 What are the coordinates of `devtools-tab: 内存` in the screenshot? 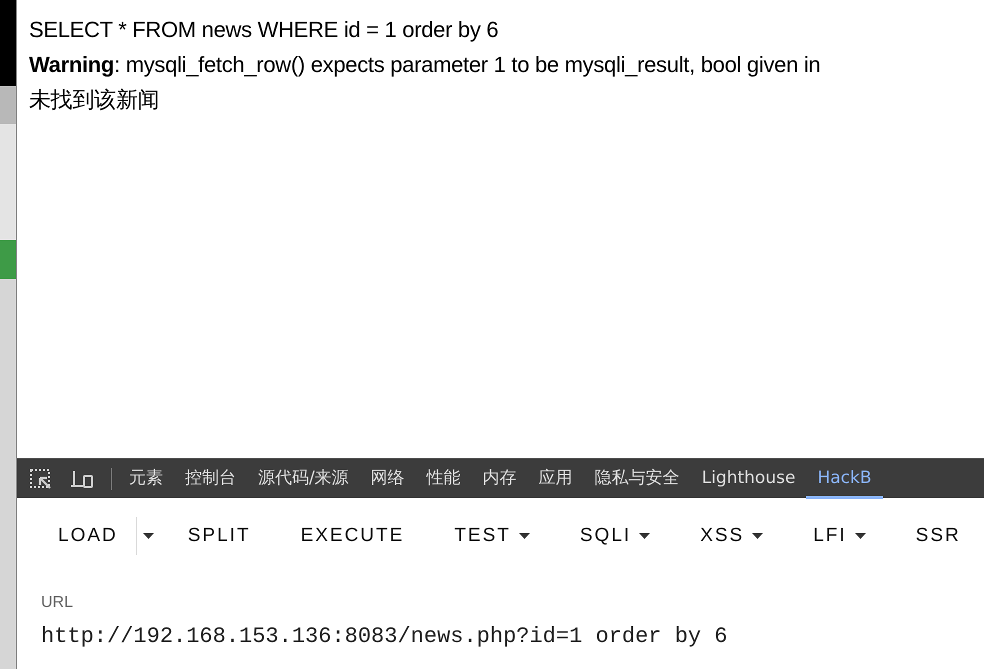 It's located at (500, 478).